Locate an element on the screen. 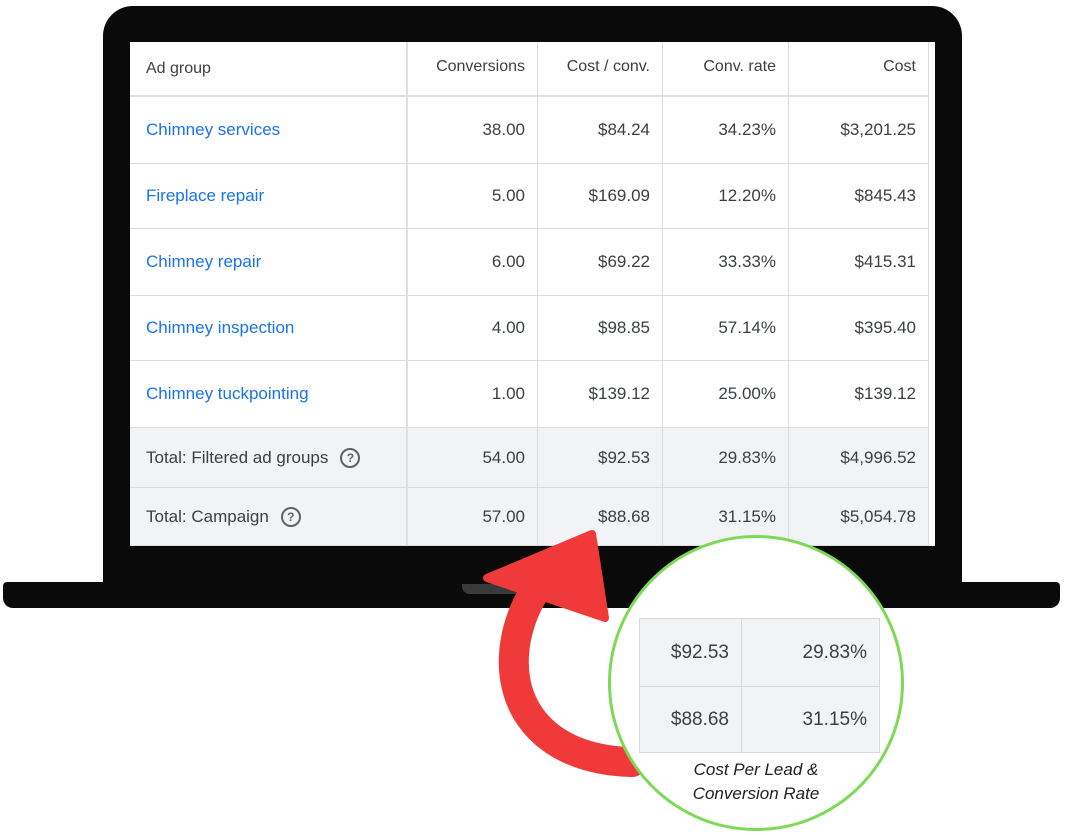 The image size is (1065, 835). zoom-caption: Cost Per Lead & Conversion Rate is located at coordinates (756, 782).